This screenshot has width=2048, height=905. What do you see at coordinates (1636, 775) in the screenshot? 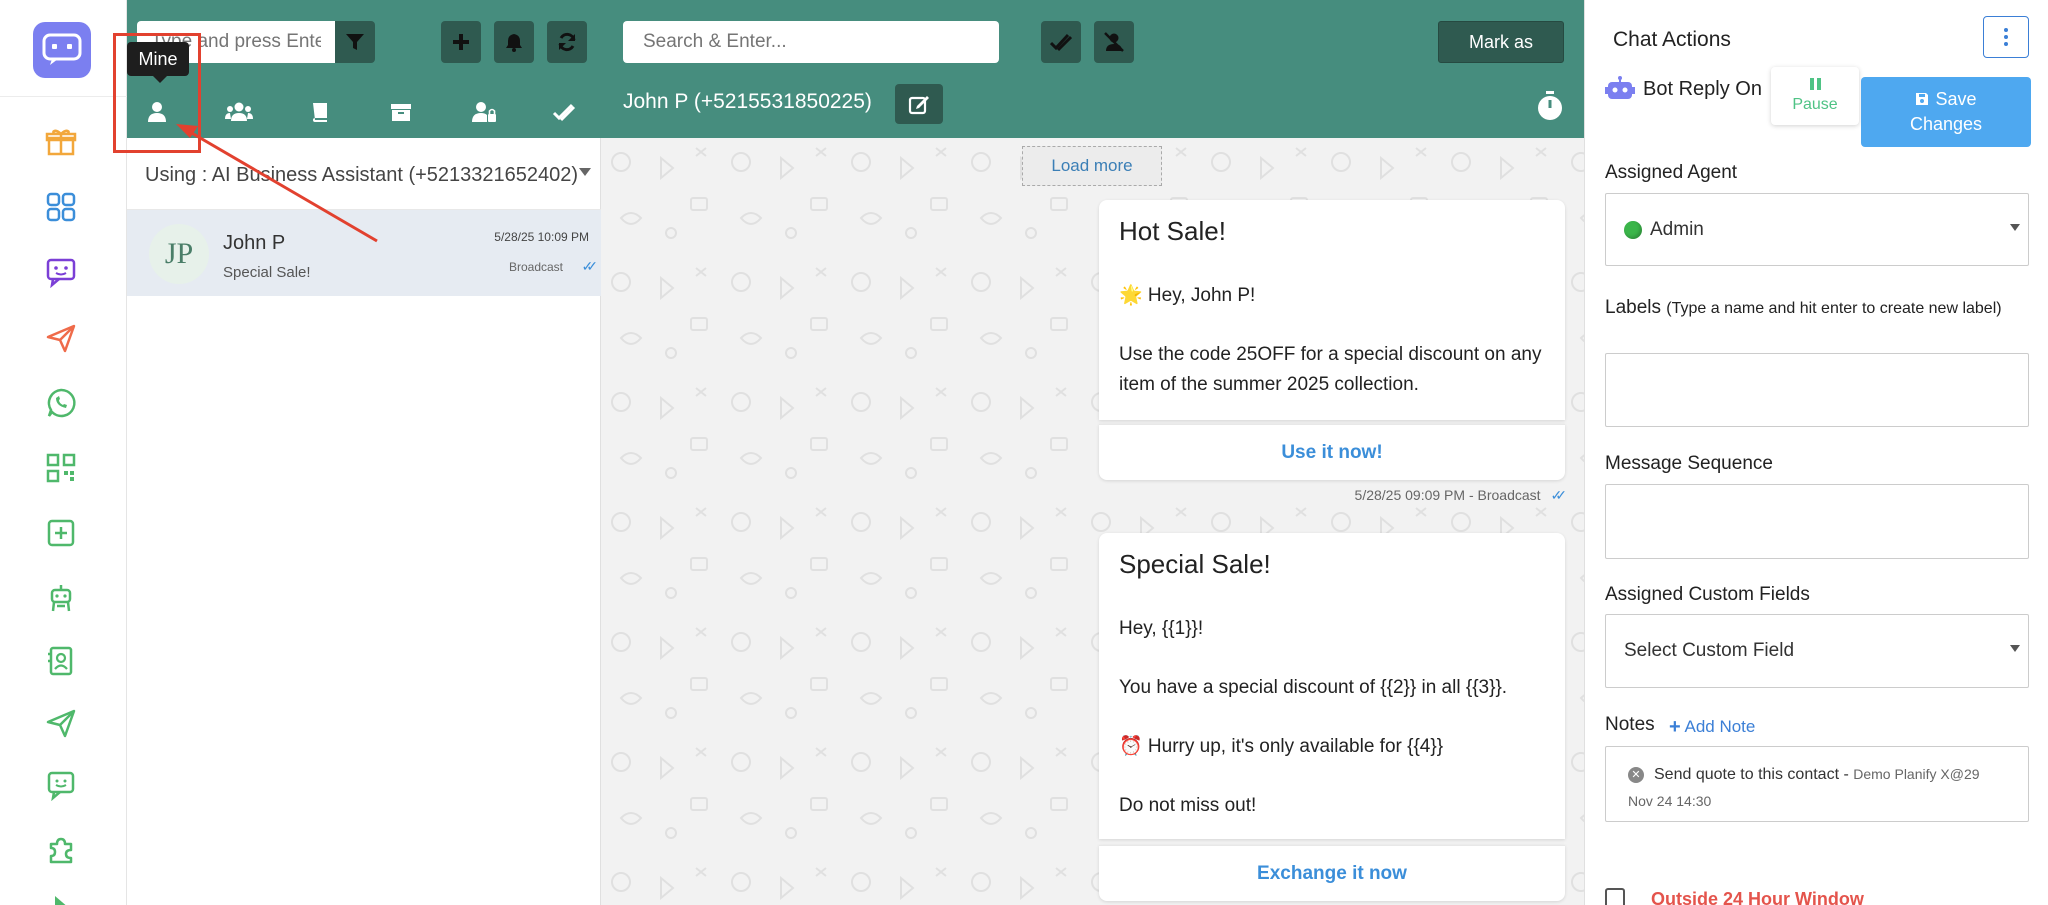
I see `delete-note-icon: ✕` at bounding box center [1636, 775].